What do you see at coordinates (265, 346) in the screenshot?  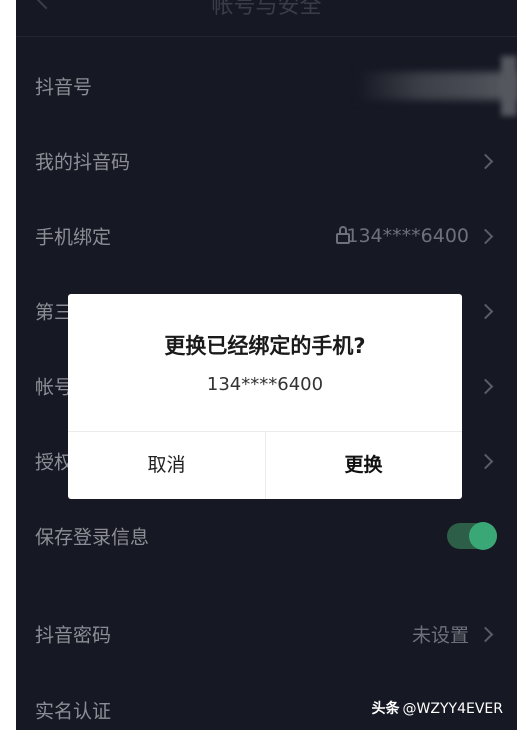 I see `dialog-title: 更换已经绑定的手机?` at bounding box center [265, 346].